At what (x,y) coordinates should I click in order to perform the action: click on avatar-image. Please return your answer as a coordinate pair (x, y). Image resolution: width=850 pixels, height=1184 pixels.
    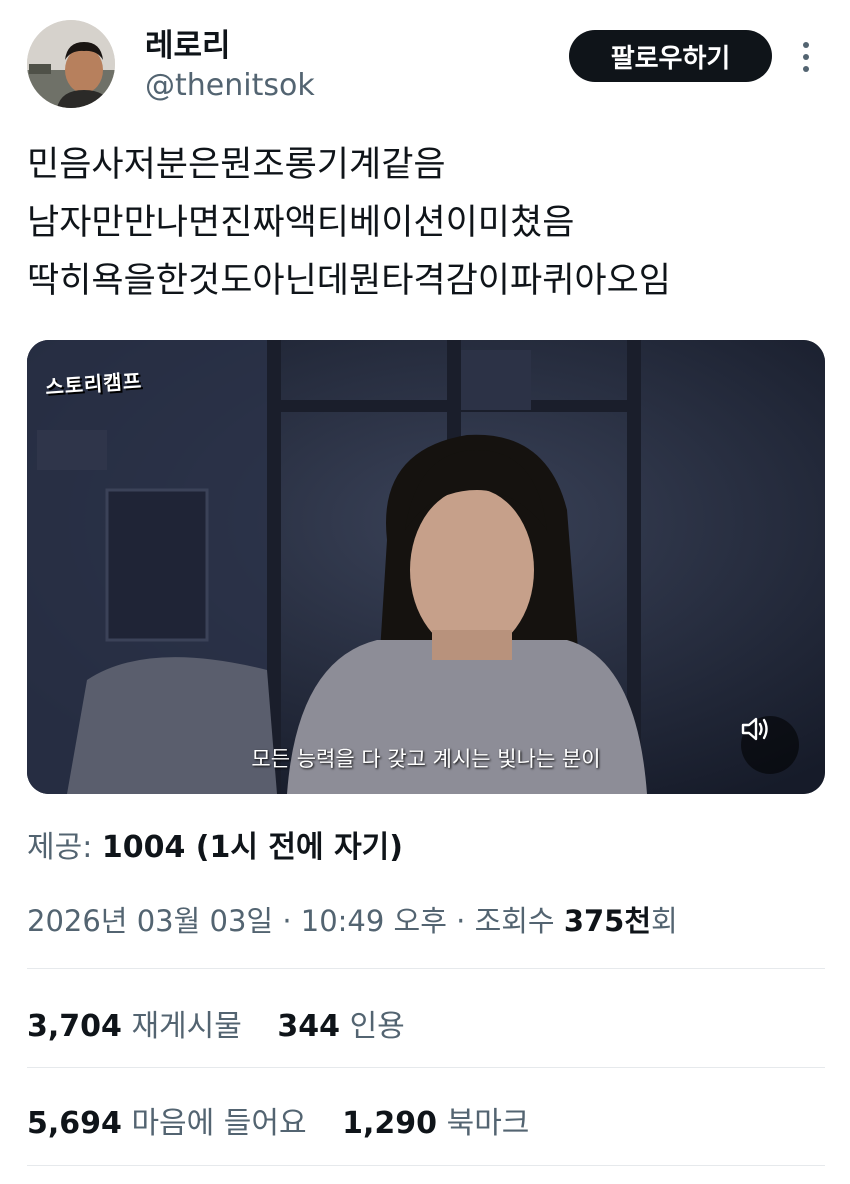
    Looking at the image, I should click on (71, 64).